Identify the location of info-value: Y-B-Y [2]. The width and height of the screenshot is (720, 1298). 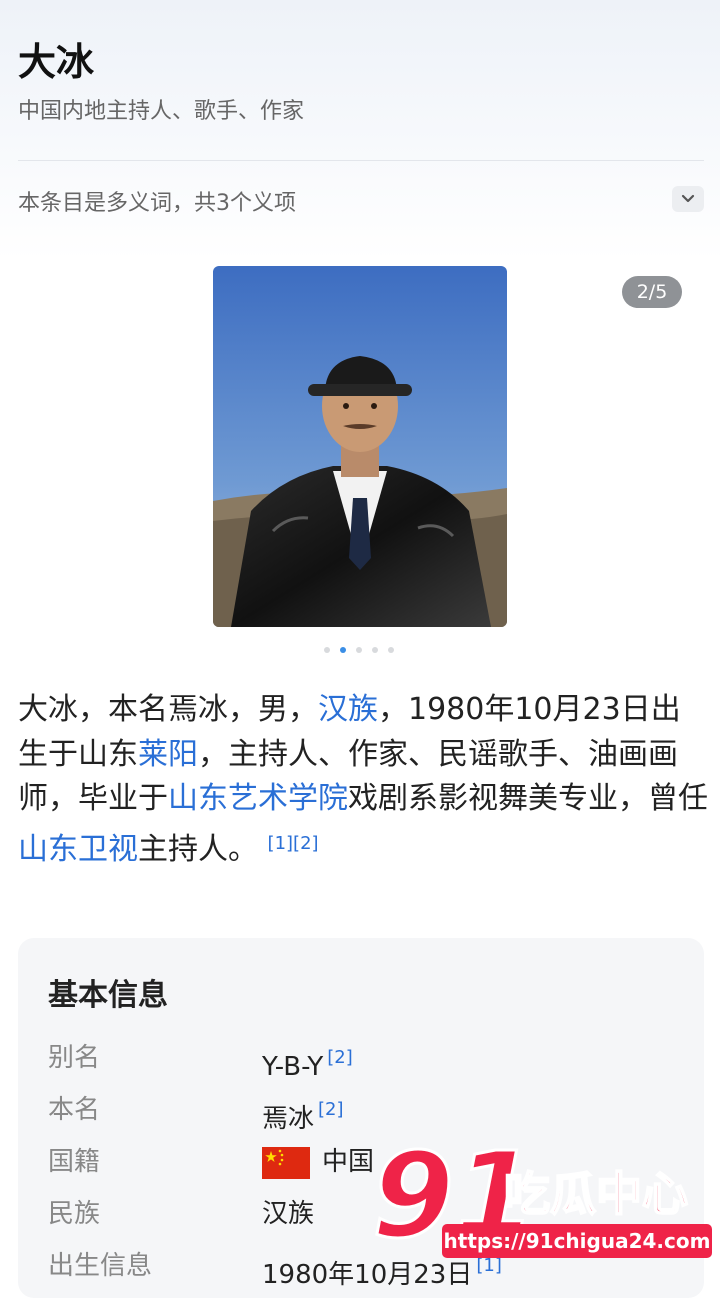
(307, 1062).